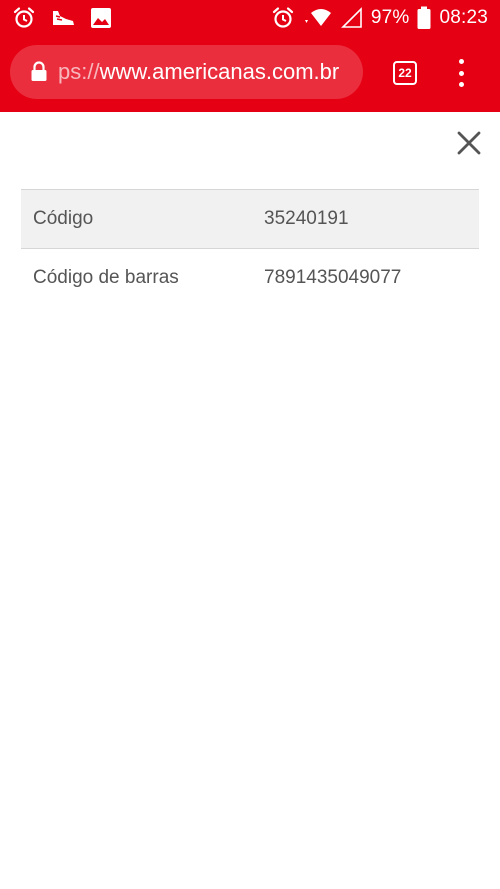  What do you see at coordinates (101, 18) in the screenshot?
I see `image-icon` at bounding box center [101, 18].